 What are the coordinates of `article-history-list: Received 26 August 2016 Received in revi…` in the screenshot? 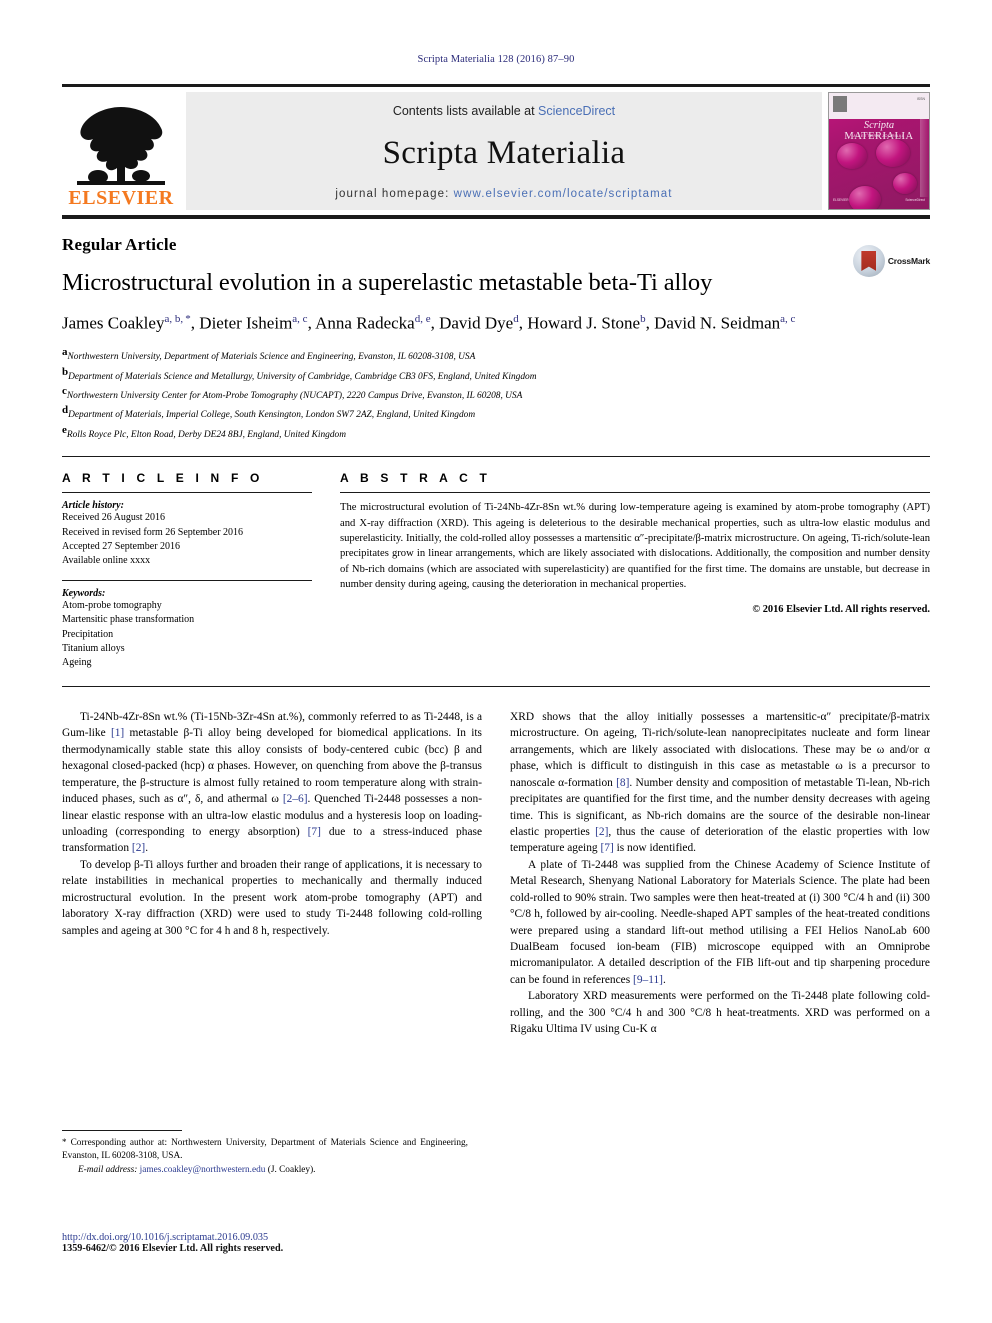 It's located at (187, 539).